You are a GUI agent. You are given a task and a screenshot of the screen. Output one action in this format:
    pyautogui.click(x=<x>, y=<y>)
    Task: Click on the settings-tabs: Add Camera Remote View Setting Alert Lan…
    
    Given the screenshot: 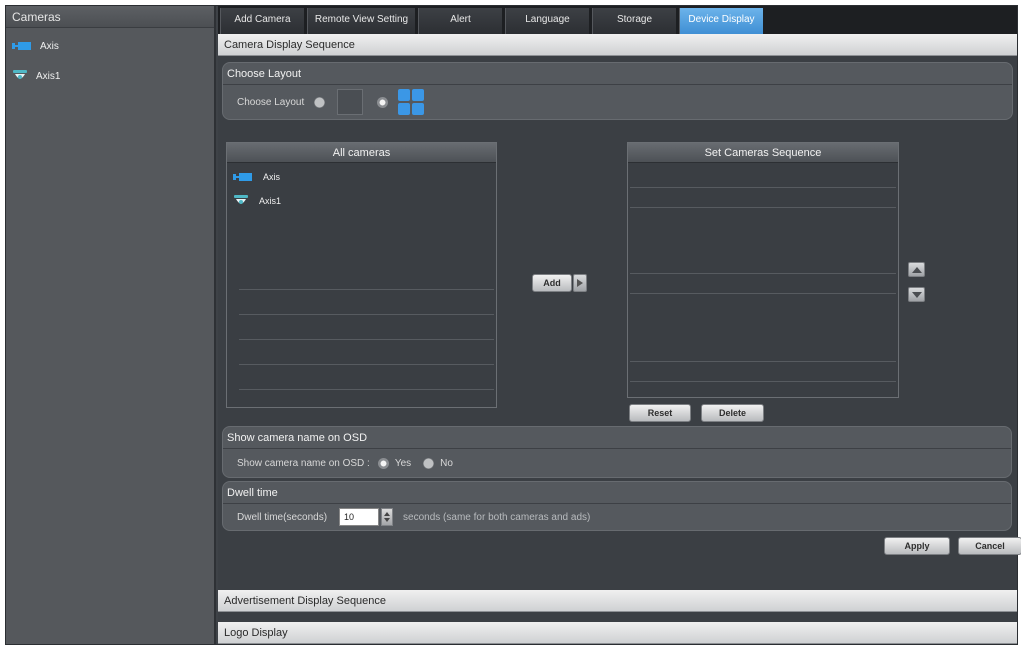 What is the action you would take?
    pyautogui.click(x=617, y=20)
    